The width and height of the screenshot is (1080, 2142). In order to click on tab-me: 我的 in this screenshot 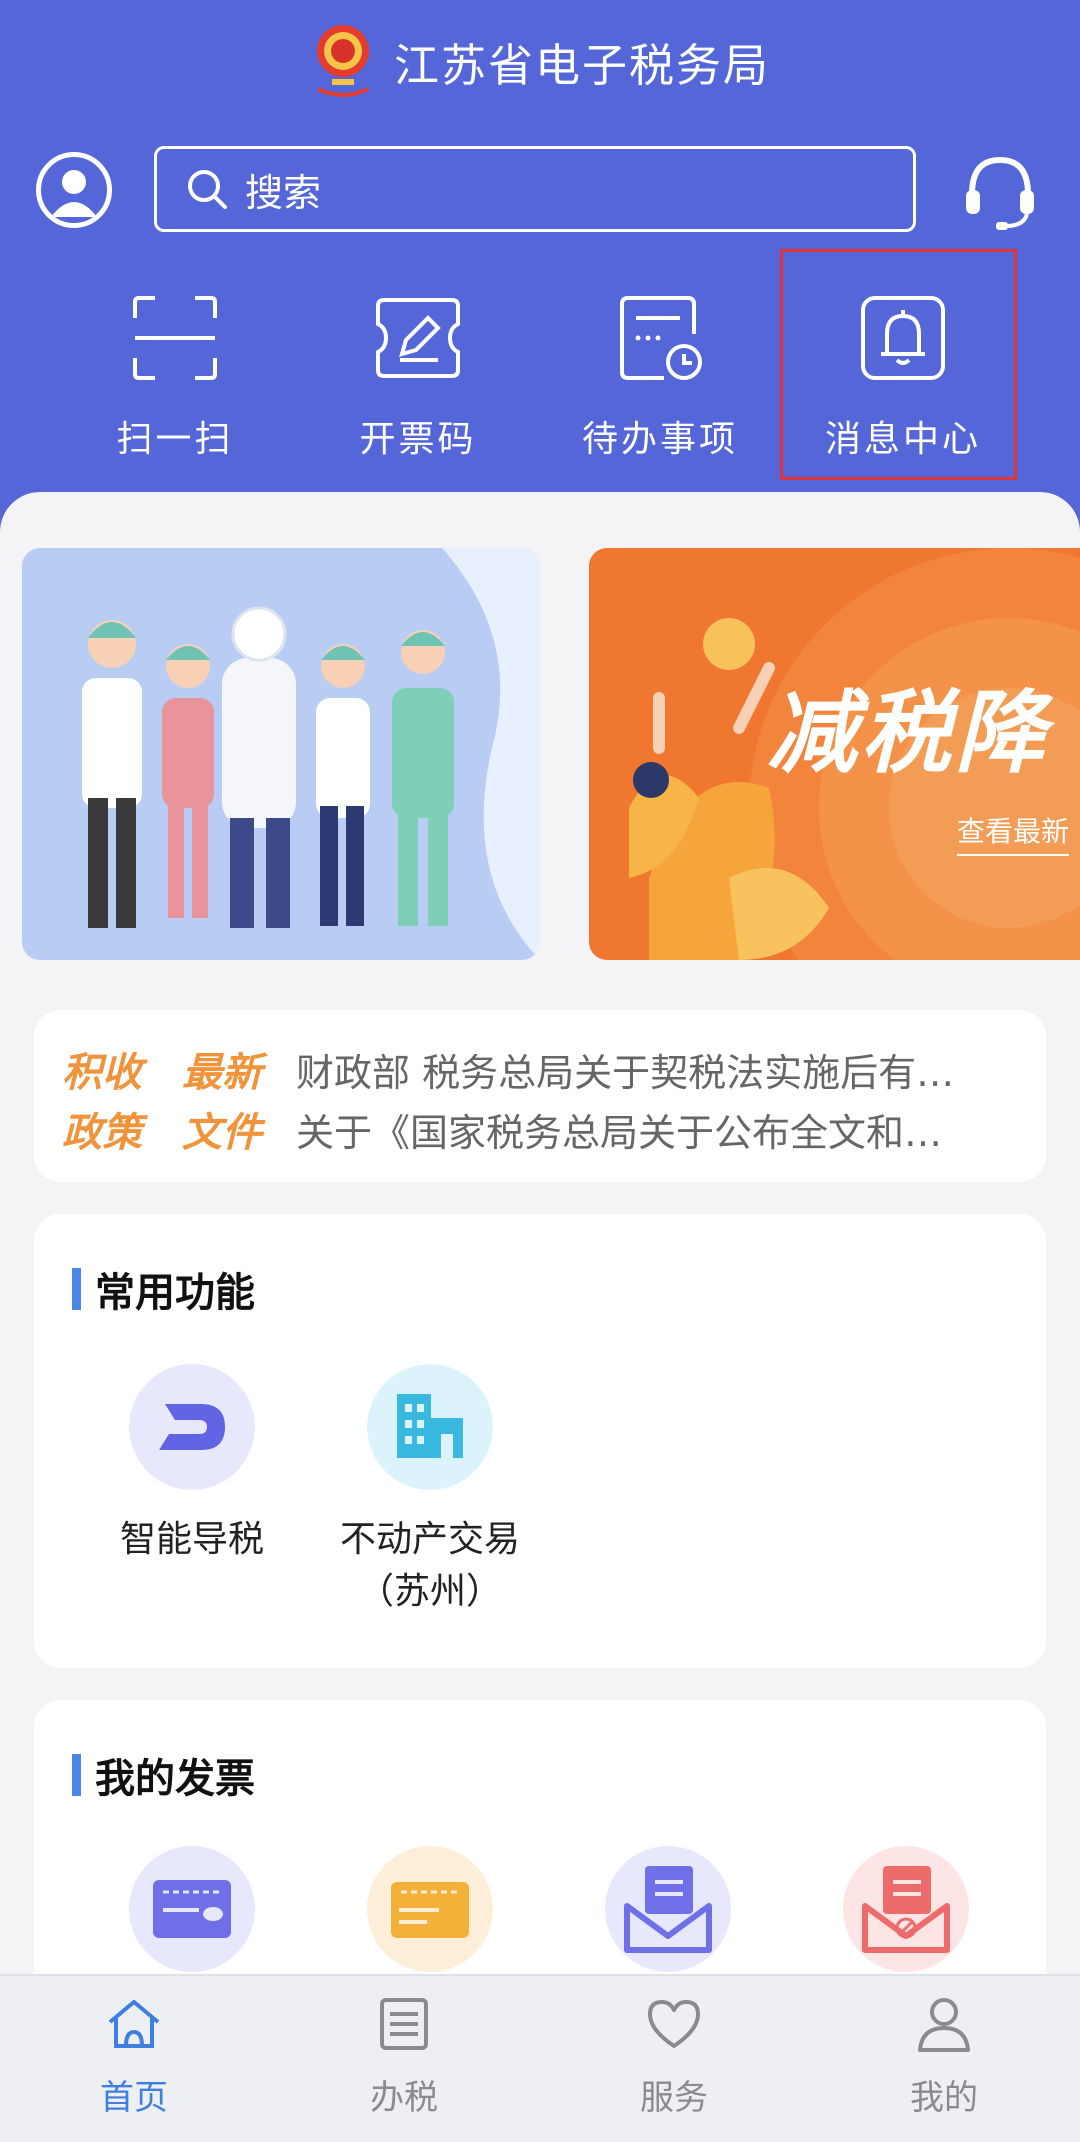, I will do `click(944, 2056)`.